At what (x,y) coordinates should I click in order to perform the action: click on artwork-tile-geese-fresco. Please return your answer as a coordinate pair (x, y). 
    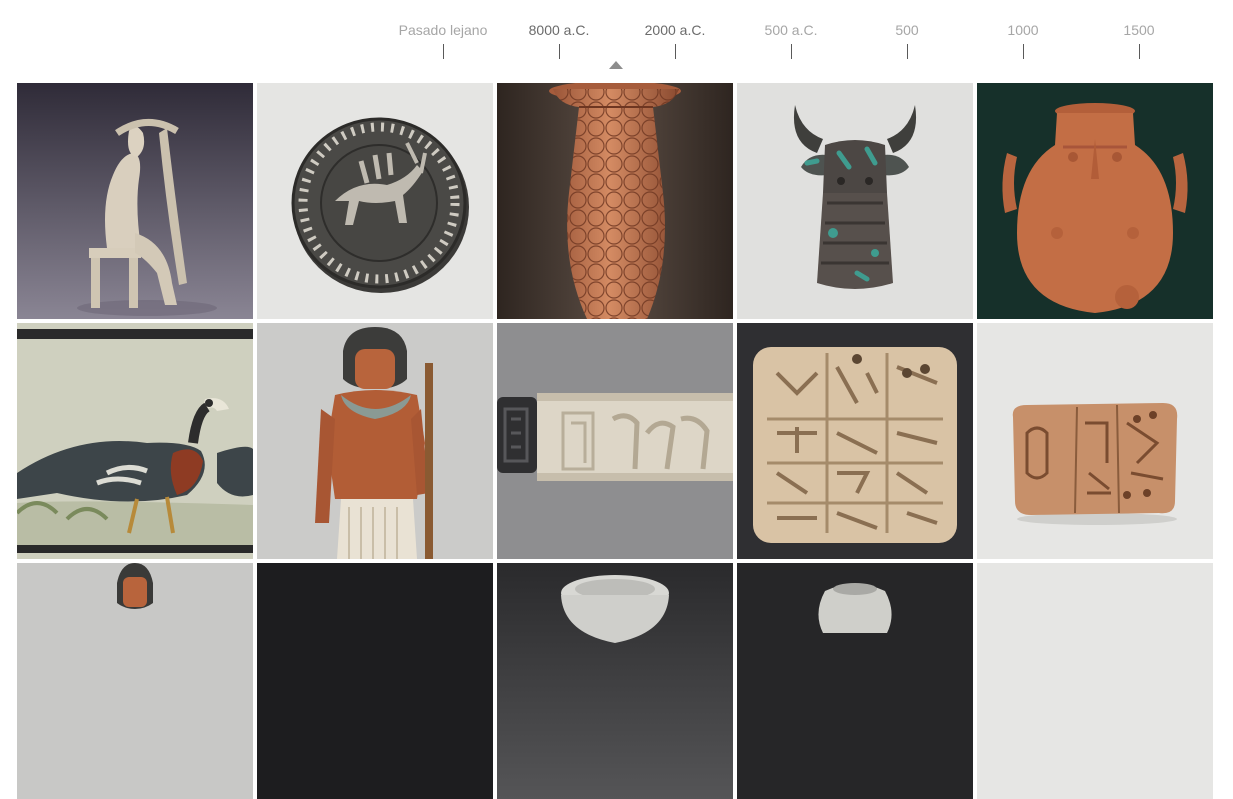
    Looking at the image, I should click on (135, 441).